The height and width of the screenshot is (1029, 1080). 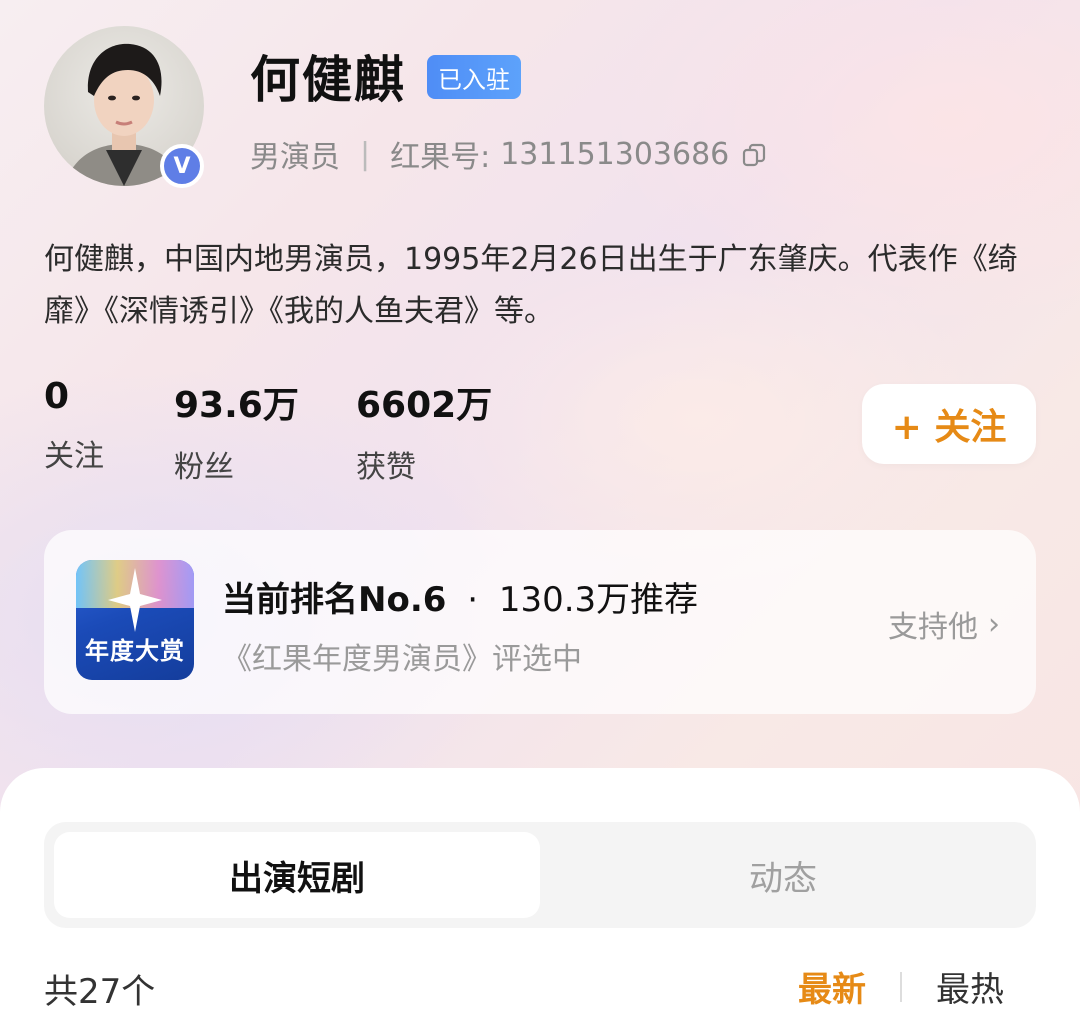 I want to click on stat-value: 6602万, so click(x=424, y=405).